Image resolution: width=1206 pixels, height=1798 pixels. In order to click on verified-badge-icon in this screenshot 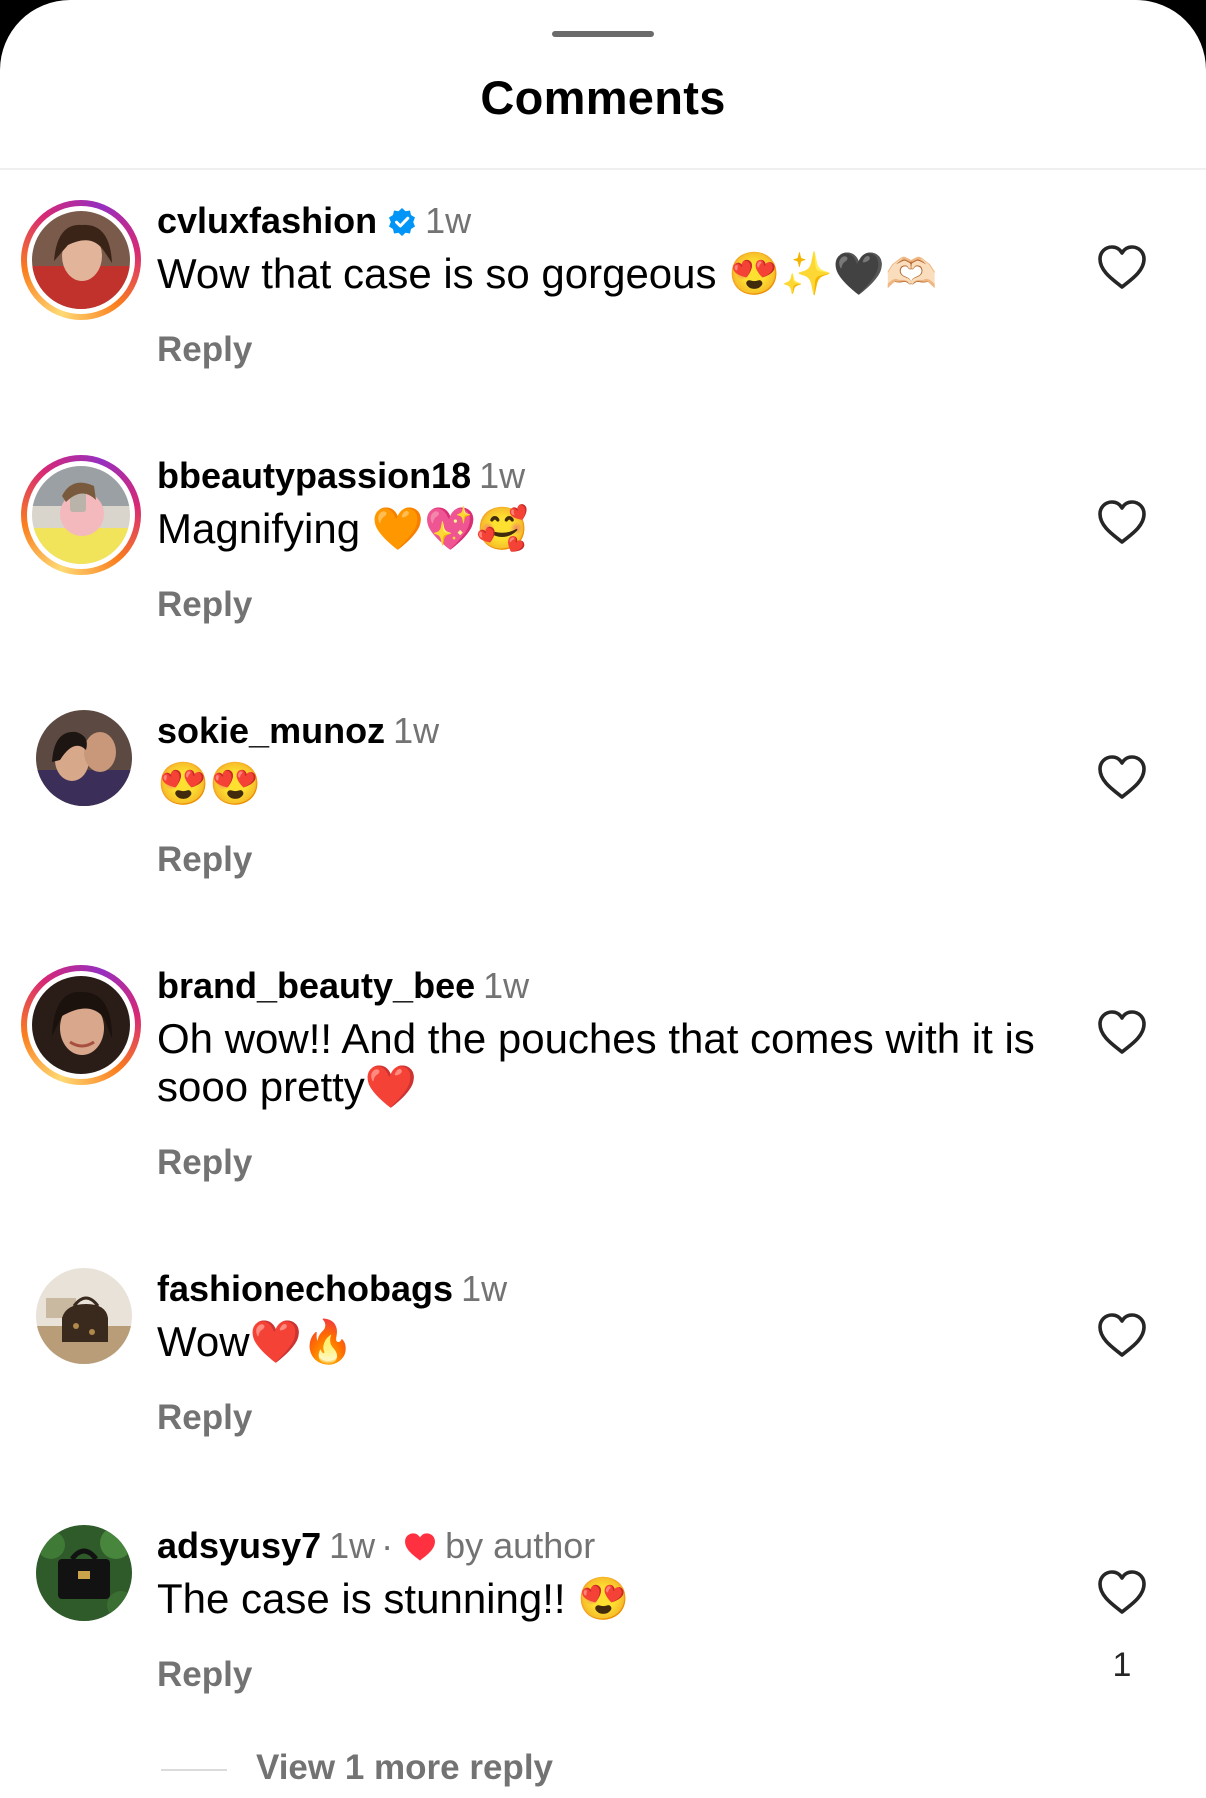, I will do `click(402, 225)`.